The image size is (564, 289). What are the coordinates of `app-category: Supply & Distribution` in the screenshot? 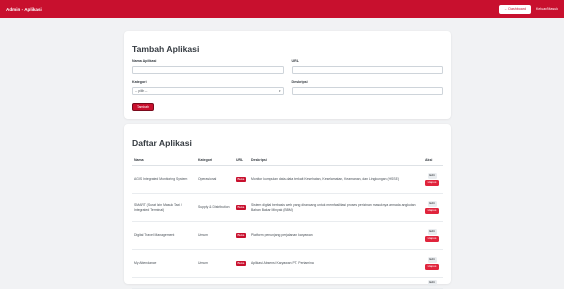 It's located at (215, 207).